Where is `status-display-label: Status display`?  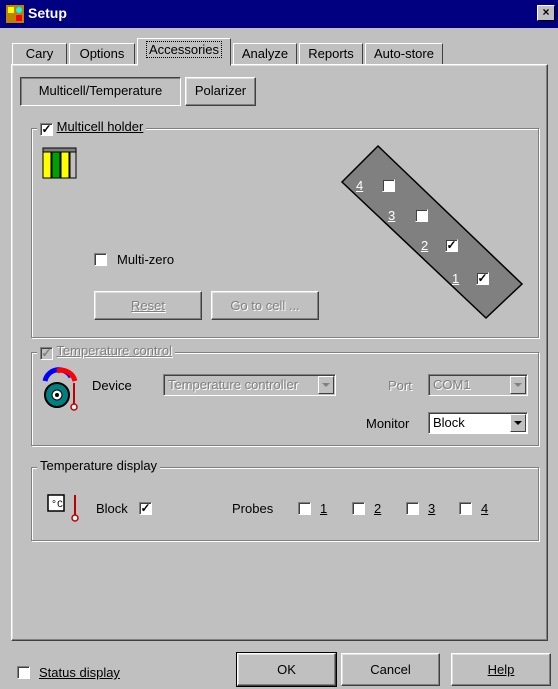
status-display-label: Status display is located at coordinates (79, 672).